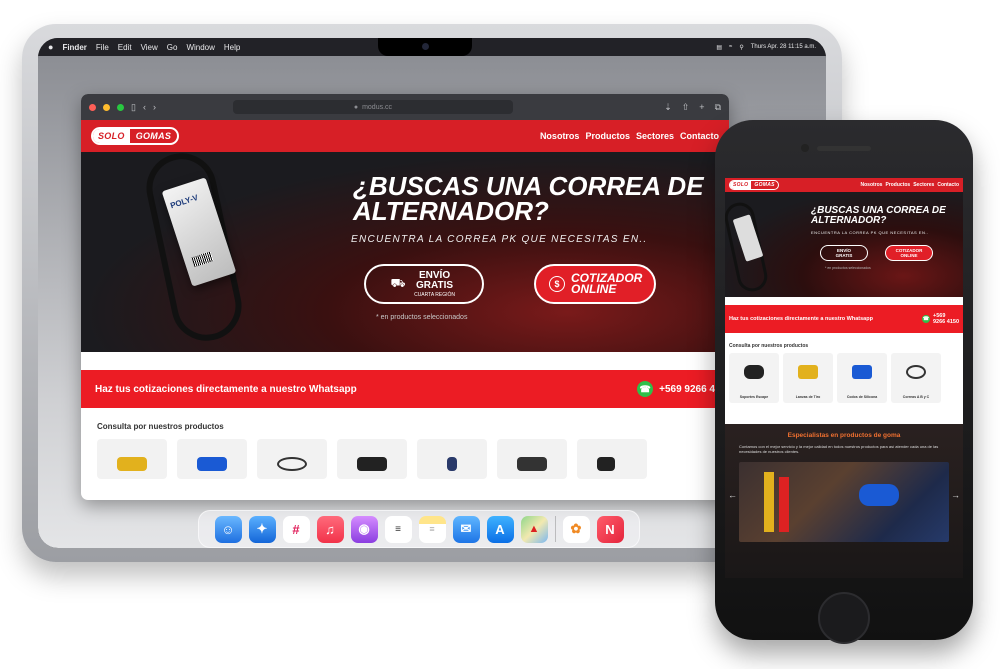 The height and width of the screenshot is (669, 1000). Describe the element at coordinates (432, 529) in the screenshot. I see `notes-icon: ≡` at that location.